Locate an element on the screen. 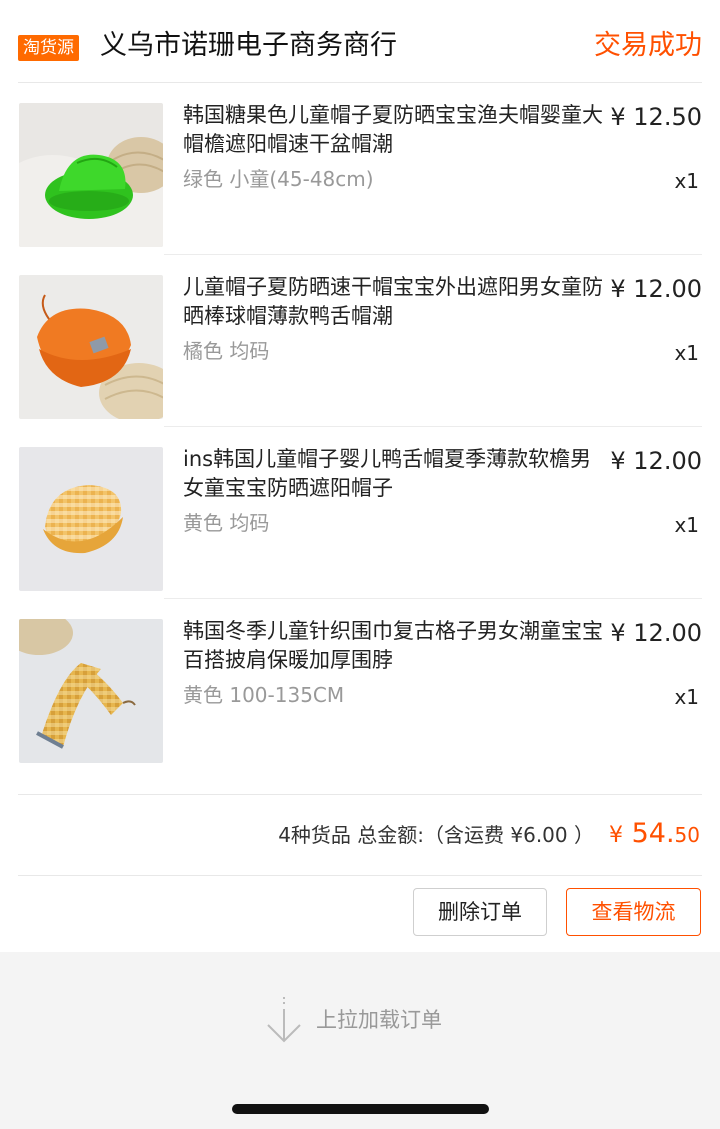 The height and width of the screenshot is (1129, 720). load-more-label: 上拉加载订单 is located at coordinates (379, 1020).